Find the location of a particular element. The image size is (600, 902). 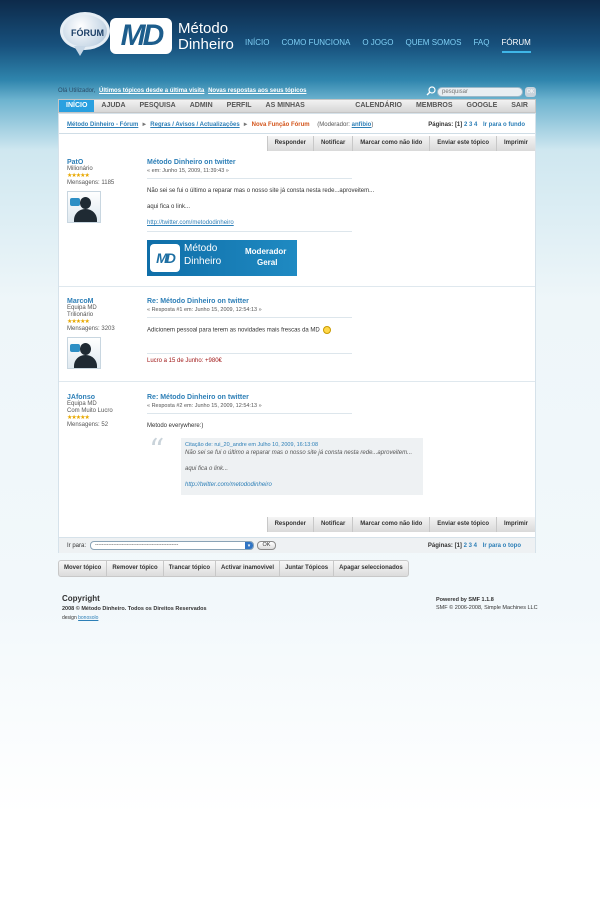

move-topic-button: Mover tópico is located at coordinates (83, 568).